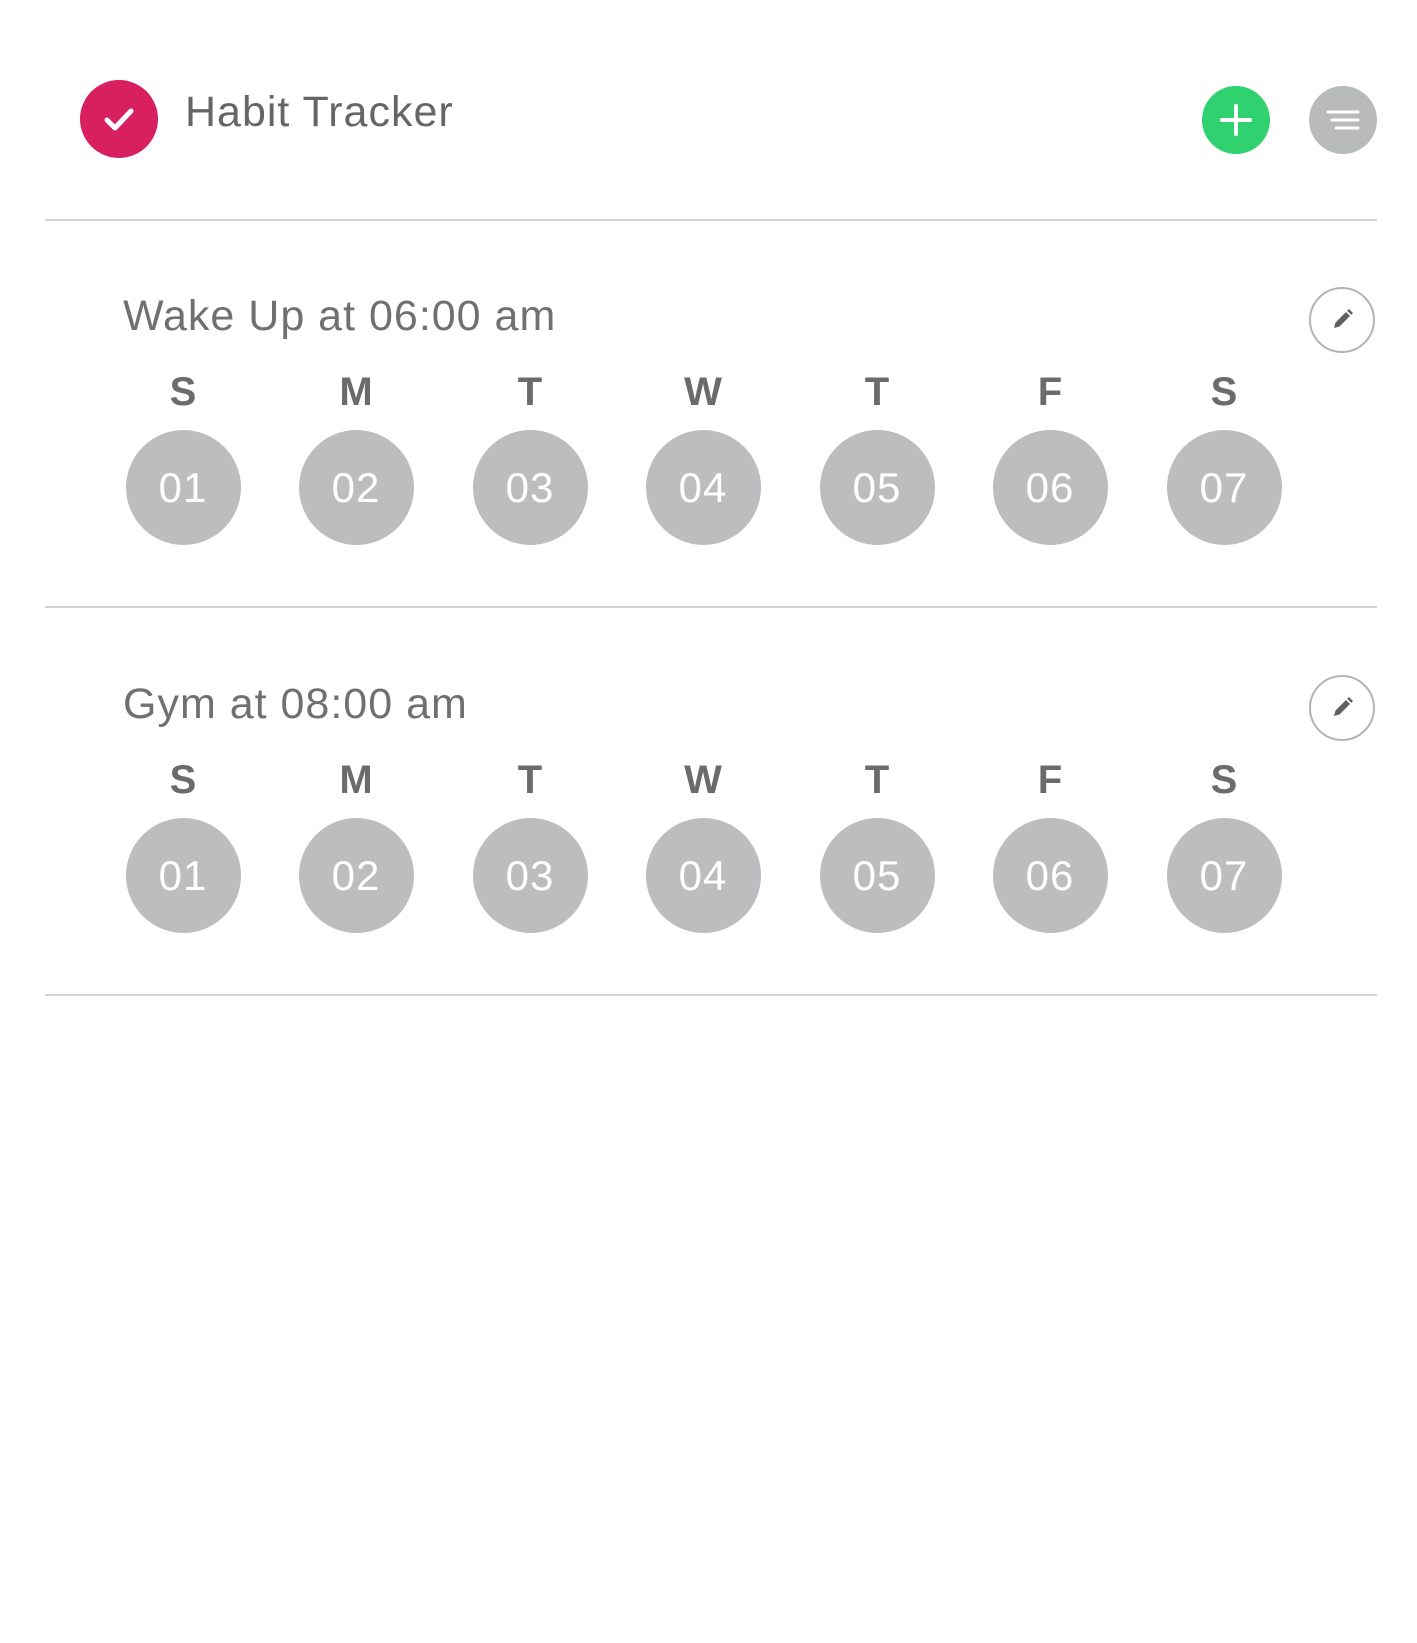 The image size is (1417, 1643). Describe the element at coordinates (340, 316) in the screenshot. I see `habit-title: Wake Up at 06:00 am` at that location.